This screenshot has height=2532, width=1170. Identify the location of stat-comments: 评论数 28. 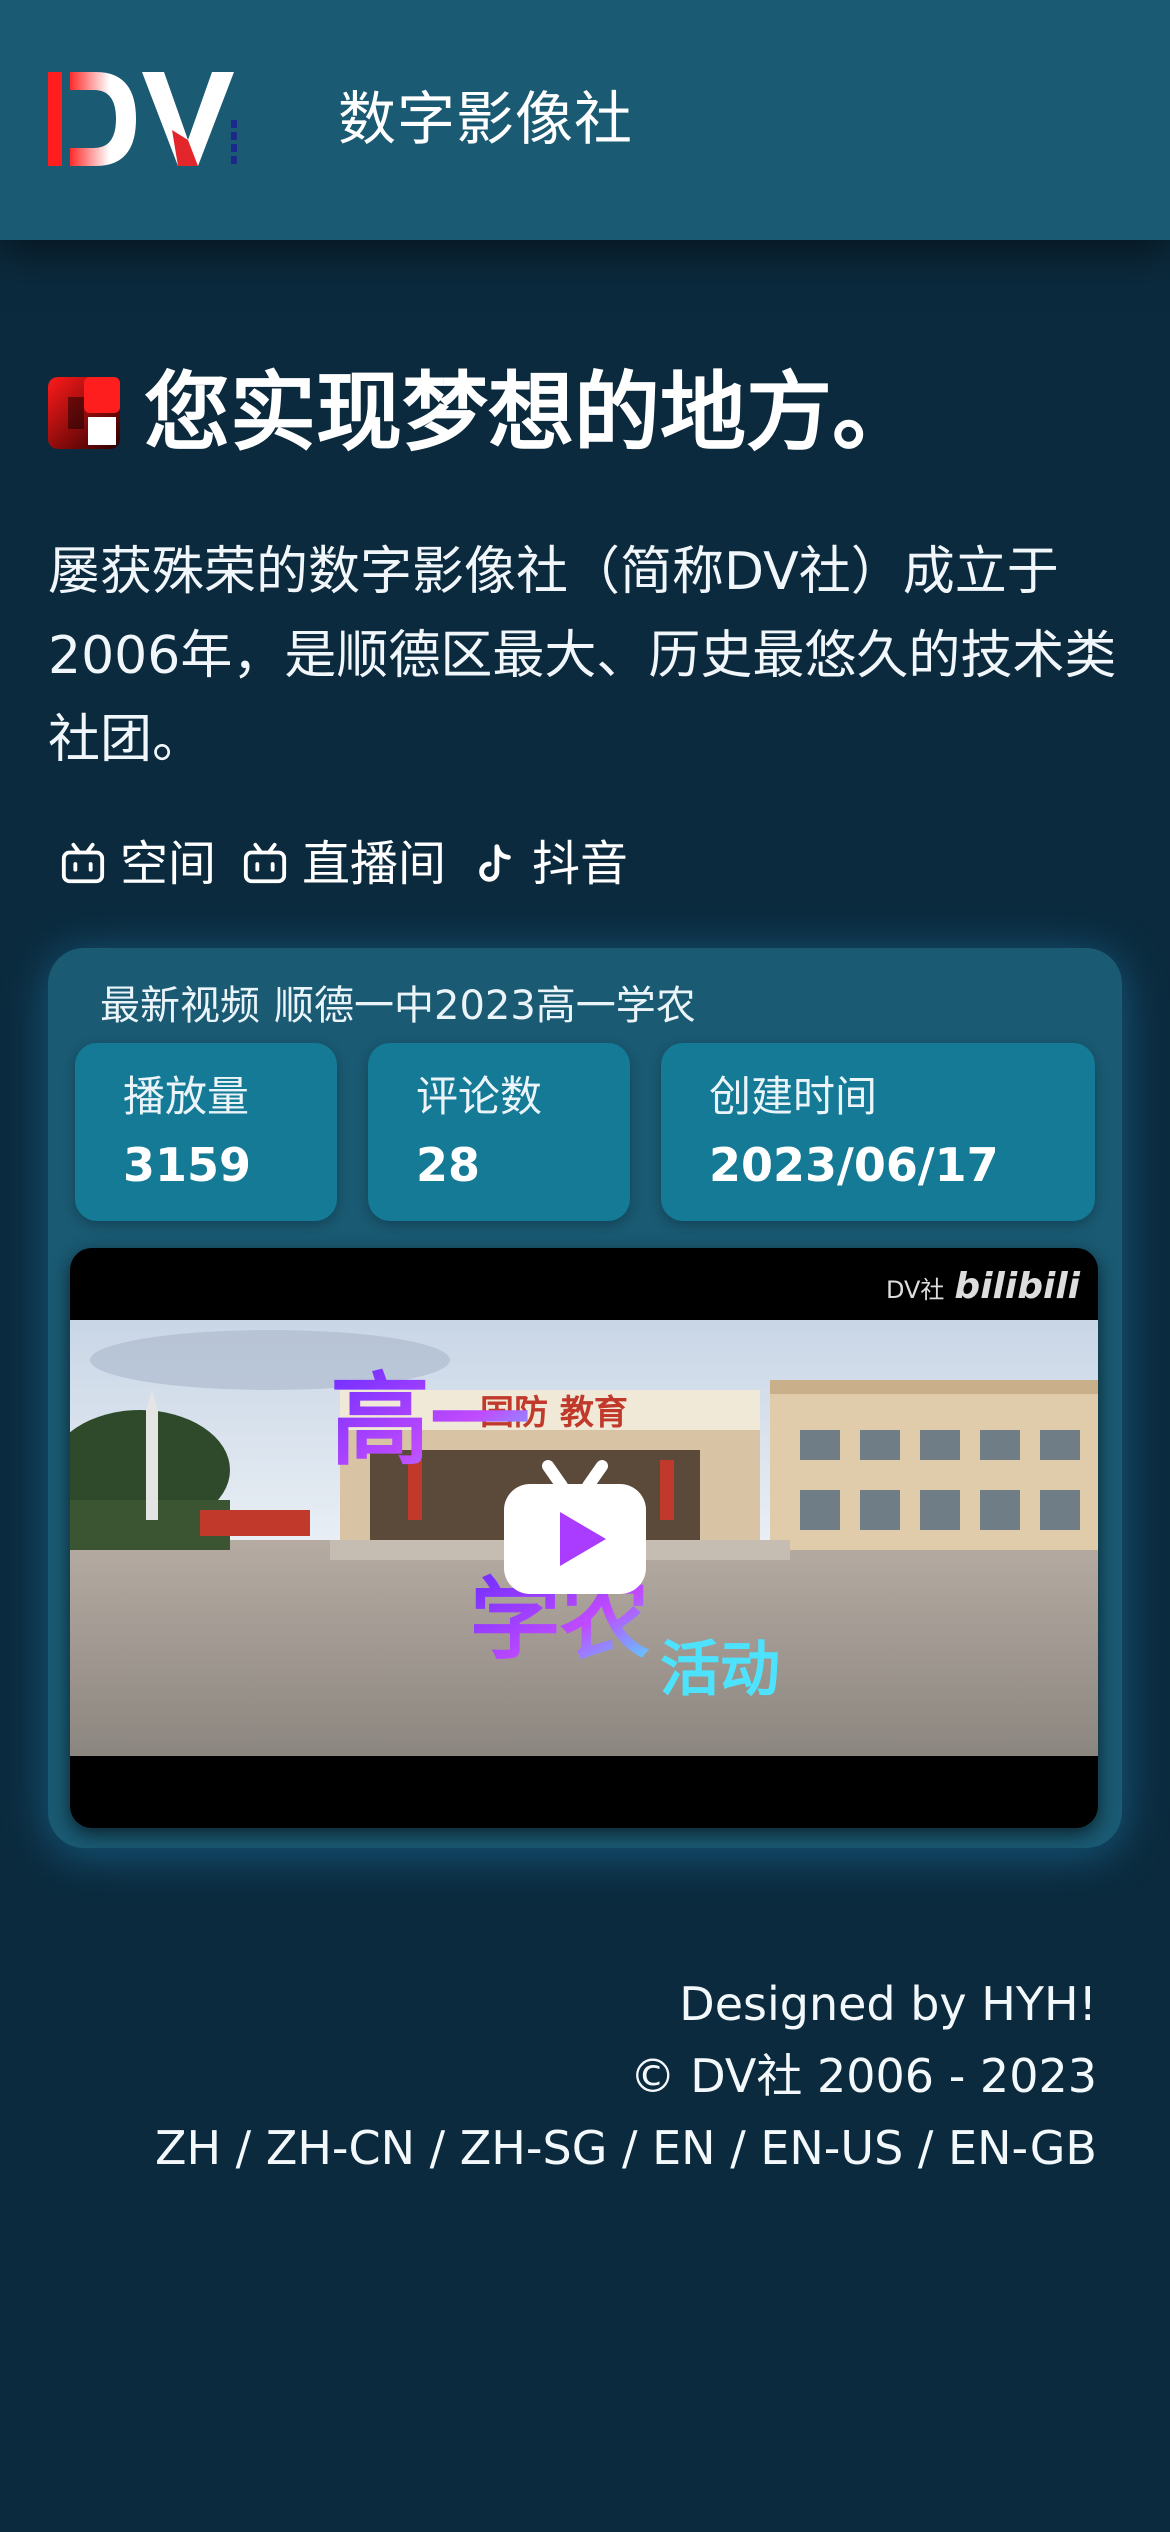
(499, 1132).